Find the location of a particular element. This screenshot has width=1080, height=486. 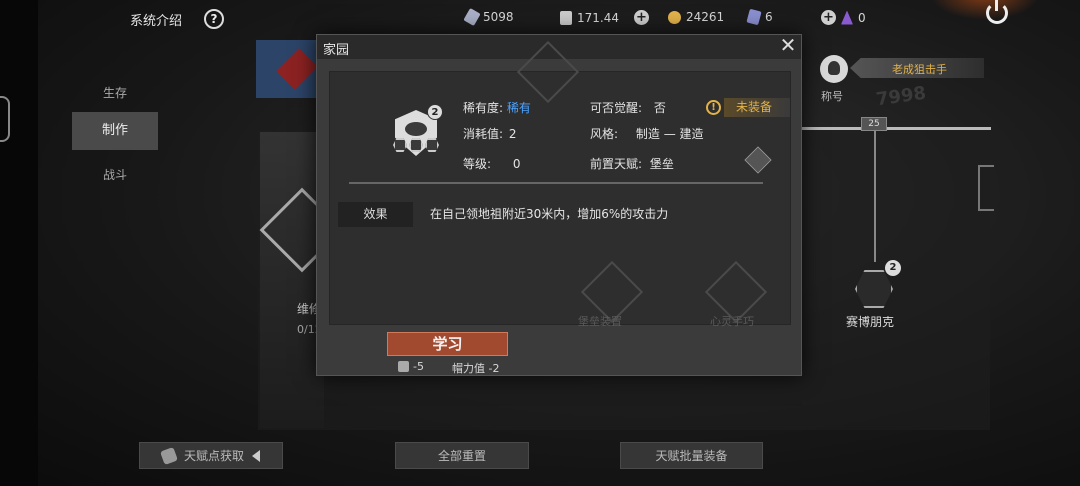

reset-all-button: 全部重置 is located at coordinates (462, 455).